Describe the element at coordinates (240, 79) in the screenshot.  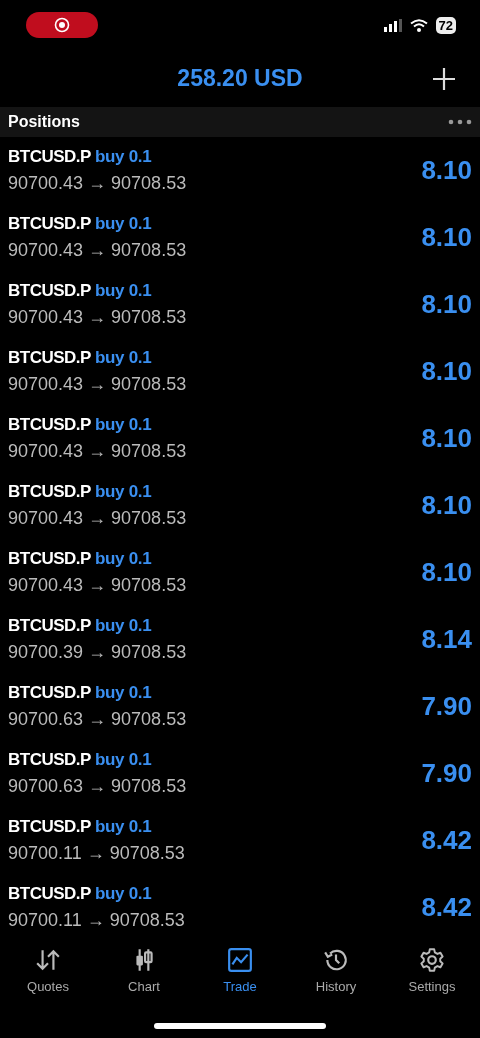
I see `balance-title: 258.20 USD` at that location.